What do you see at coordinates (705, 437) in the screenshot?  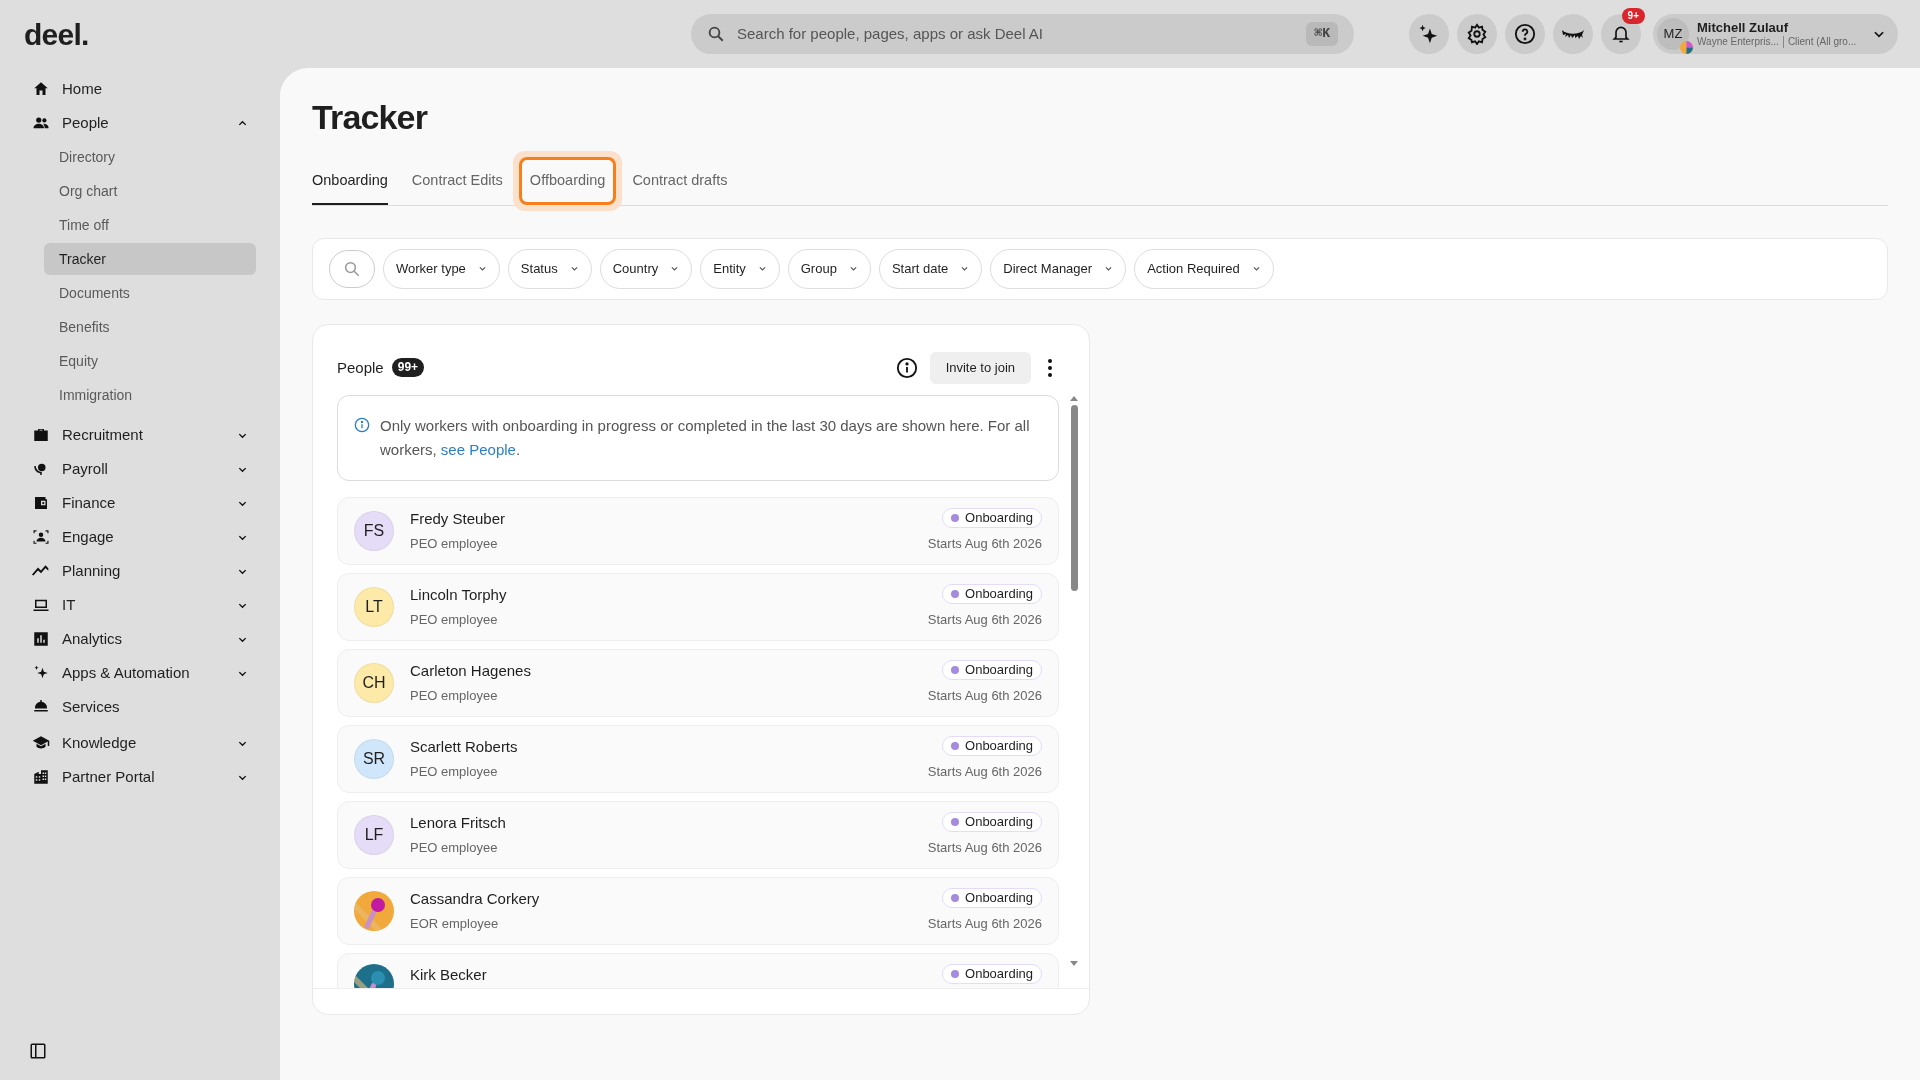 I see `notice-text: Only workers with onboarding in progress or completed in the last 30 days are shown here. For all workers, see People.` at bounding box center [705, 437].